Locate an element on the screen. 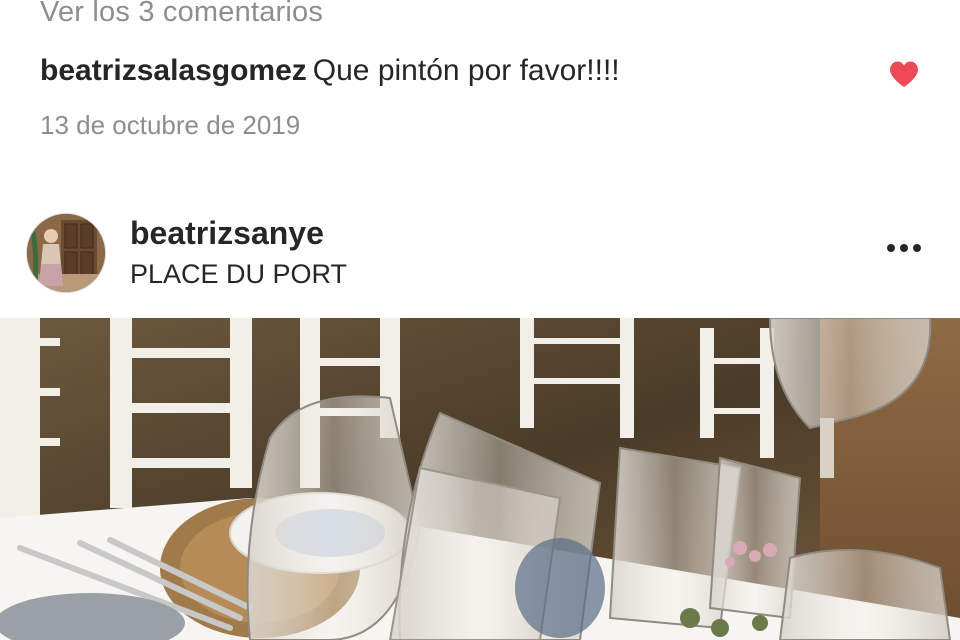  more-options-icon is located at coordinates (904, 248).